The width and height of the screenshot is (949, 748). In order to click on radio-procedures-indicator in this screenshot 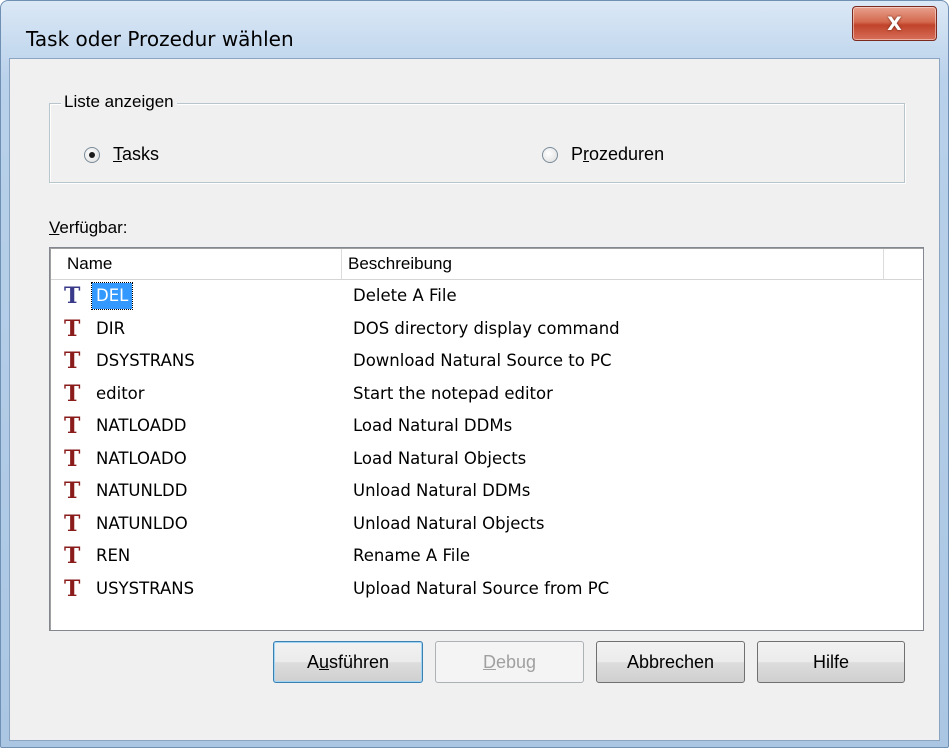, I will do `click(550, 154)`.